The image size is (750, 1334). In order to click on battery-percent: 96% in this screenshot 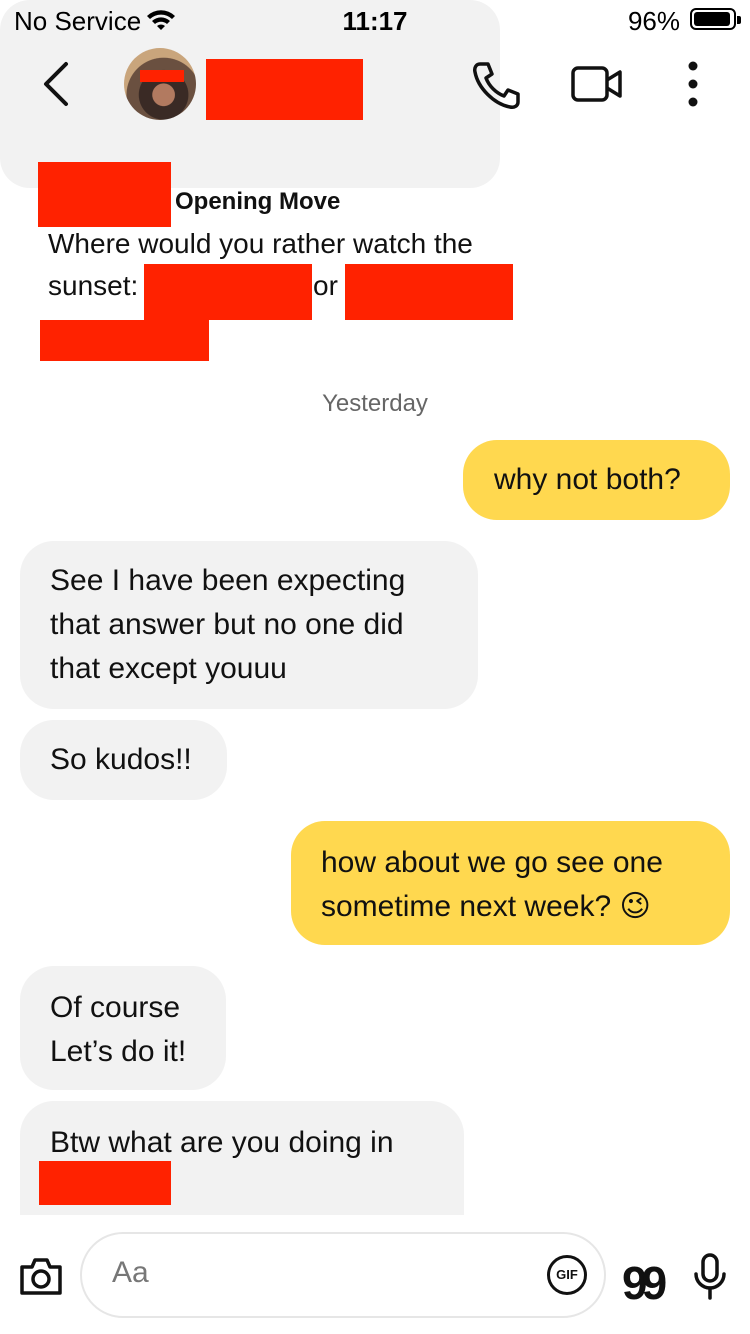, I will do `click(653, 21)`.